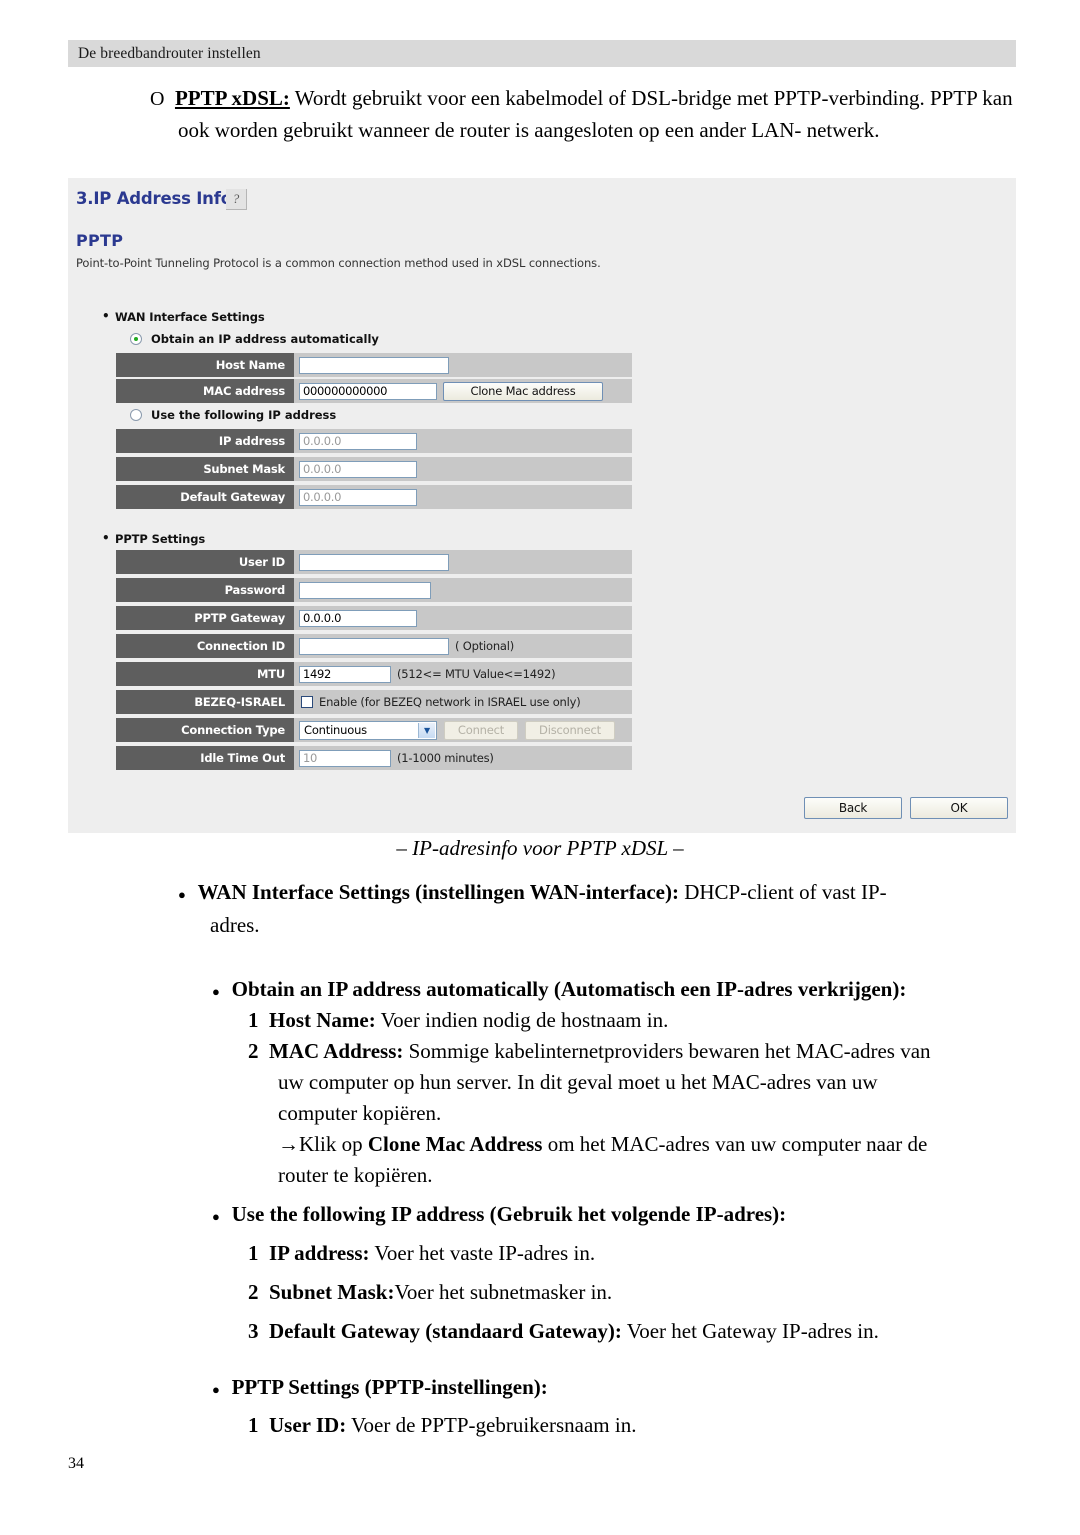 This screenshot has height=1535, width=1080. I want to click on input-default-gateway: 0.0.0.0, so click(358, 497).